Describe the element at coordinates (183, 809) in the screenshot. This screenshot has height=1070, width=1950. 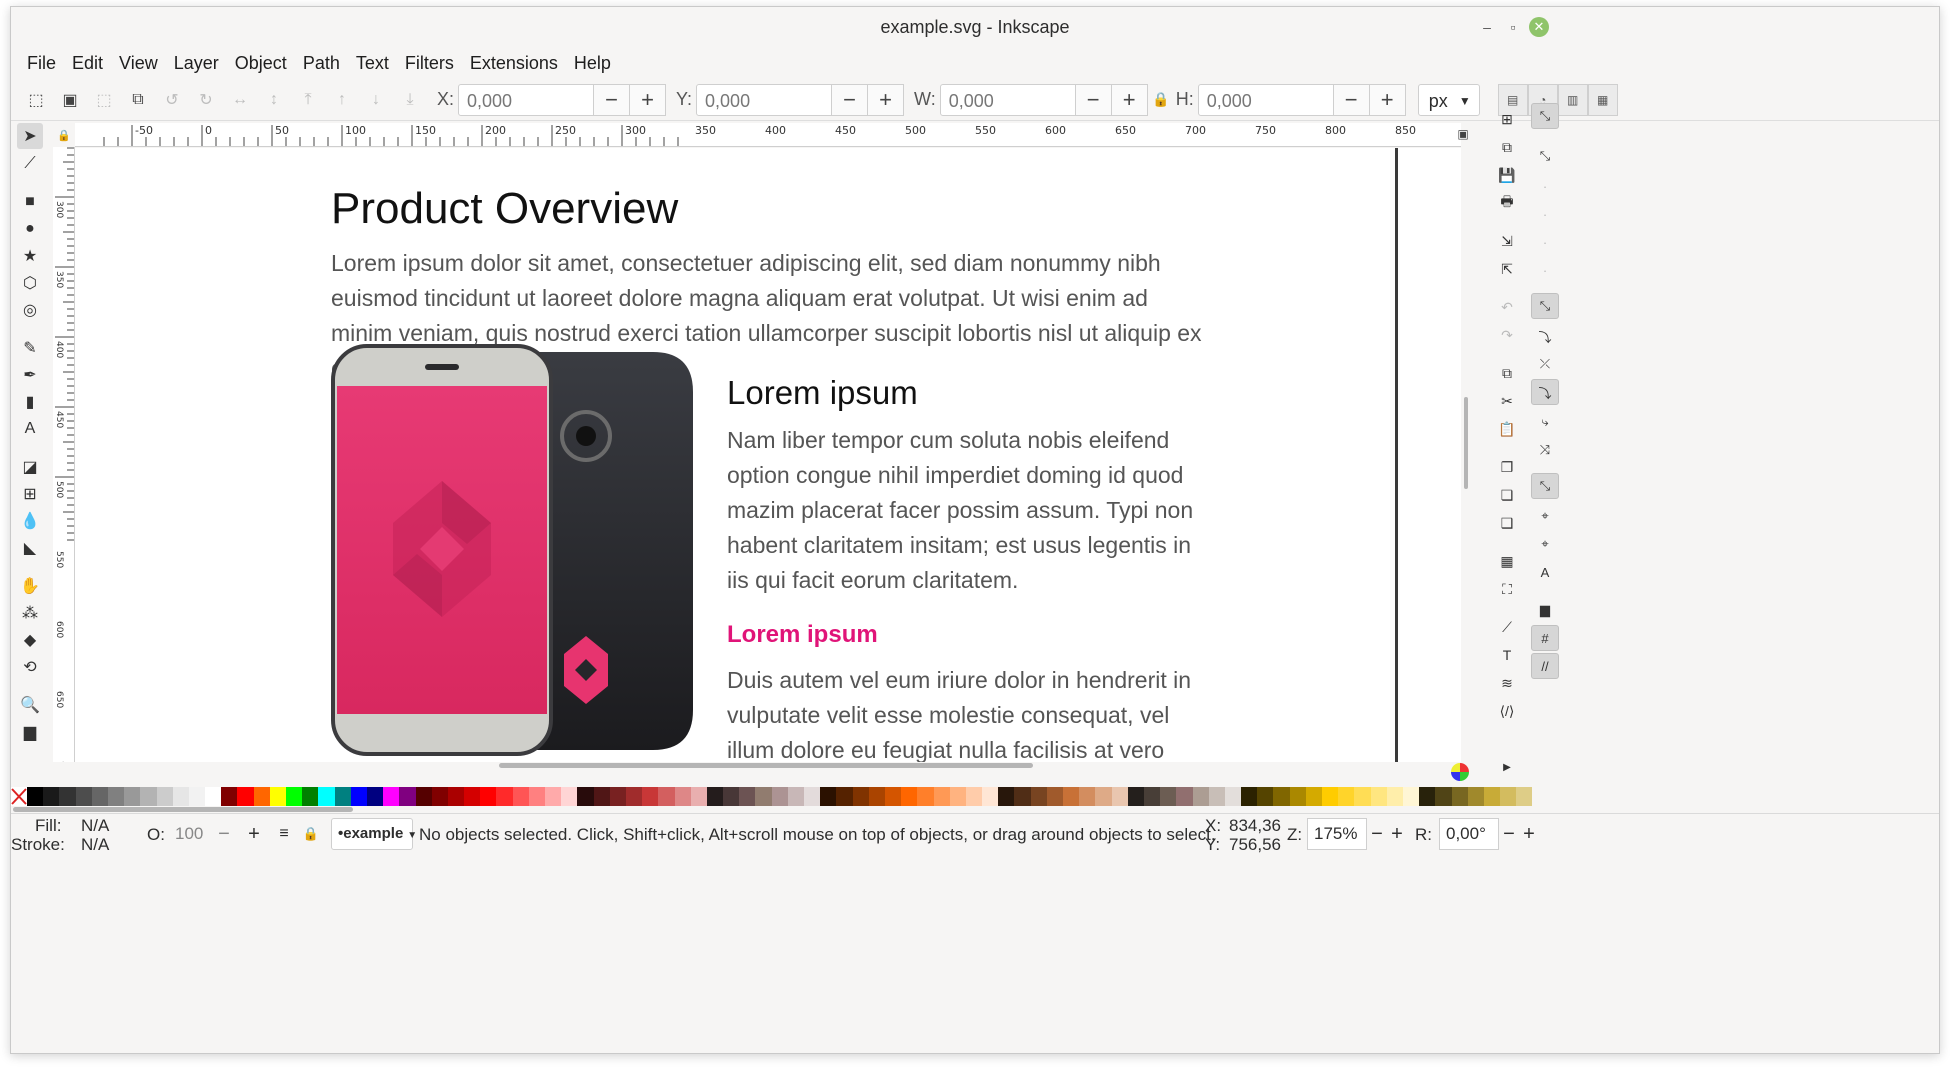
I see `palette-scrollbar` at that location.